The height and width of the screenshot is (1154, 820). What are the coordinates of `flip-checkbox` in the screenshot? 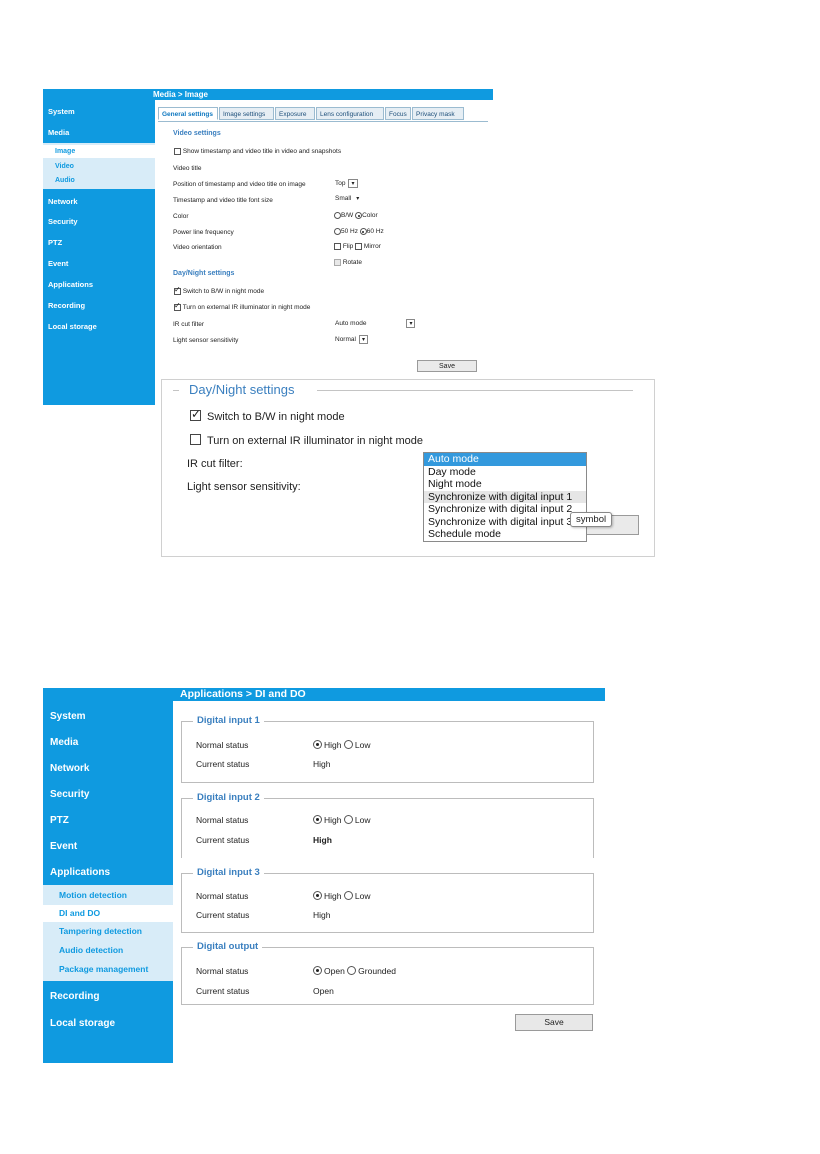 It's located at (337, 246).